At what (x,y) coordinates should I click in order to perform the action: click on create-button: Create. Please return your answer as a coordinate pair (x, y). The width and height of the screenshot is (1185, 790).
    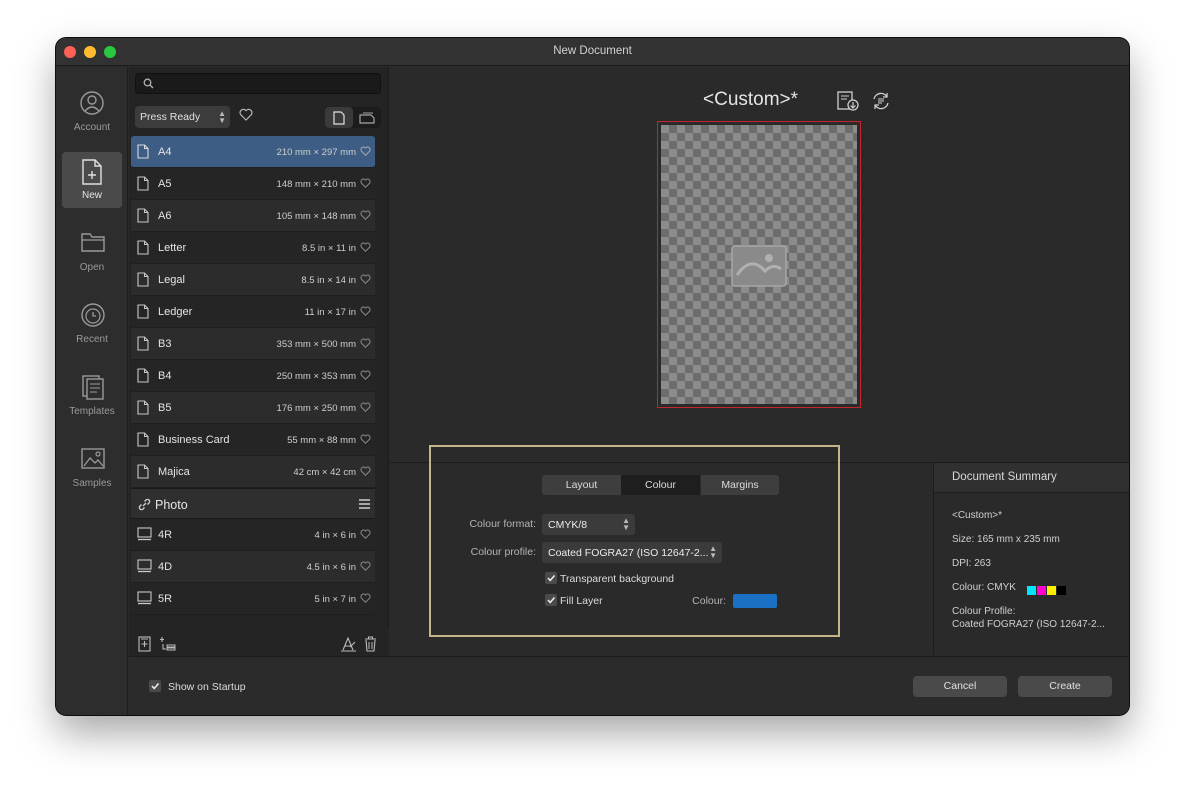
    Looking at the image, I should click on (1065, 686).